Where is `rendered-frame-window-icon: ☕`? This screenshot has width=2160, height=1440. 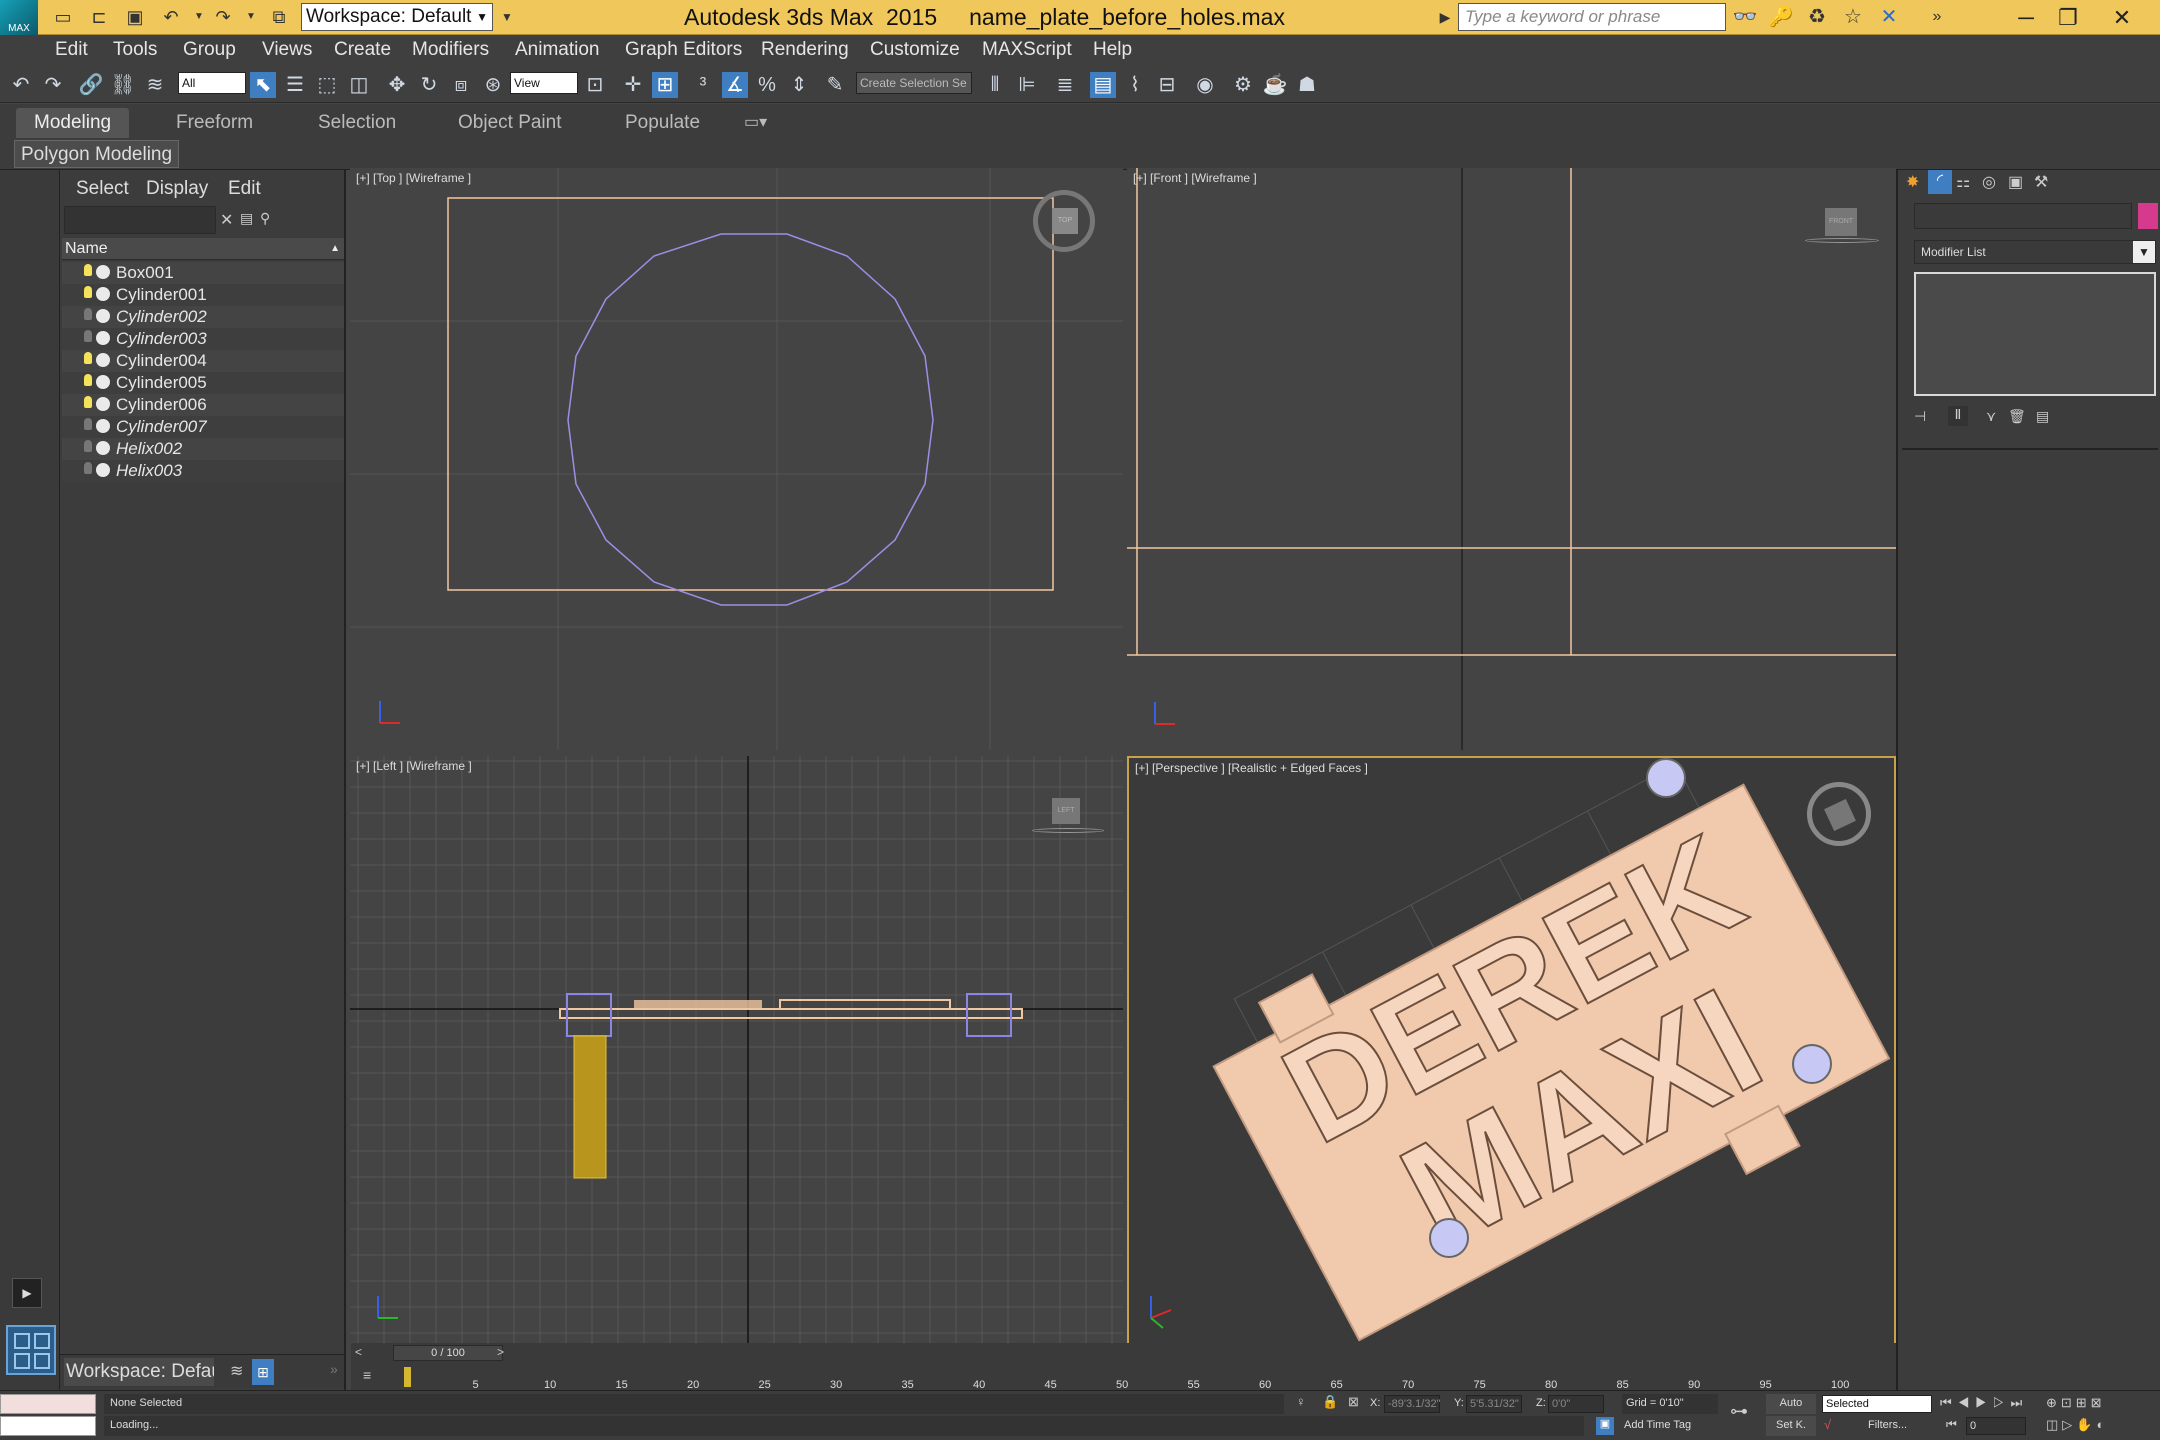
rendered-frame-window-icon: ☕ is located at coordinates (1275, 85).